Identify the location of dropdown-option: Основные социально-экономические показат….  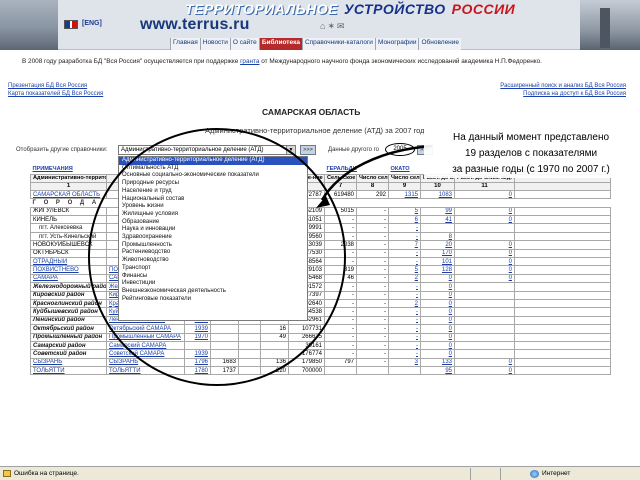
(213, 176).